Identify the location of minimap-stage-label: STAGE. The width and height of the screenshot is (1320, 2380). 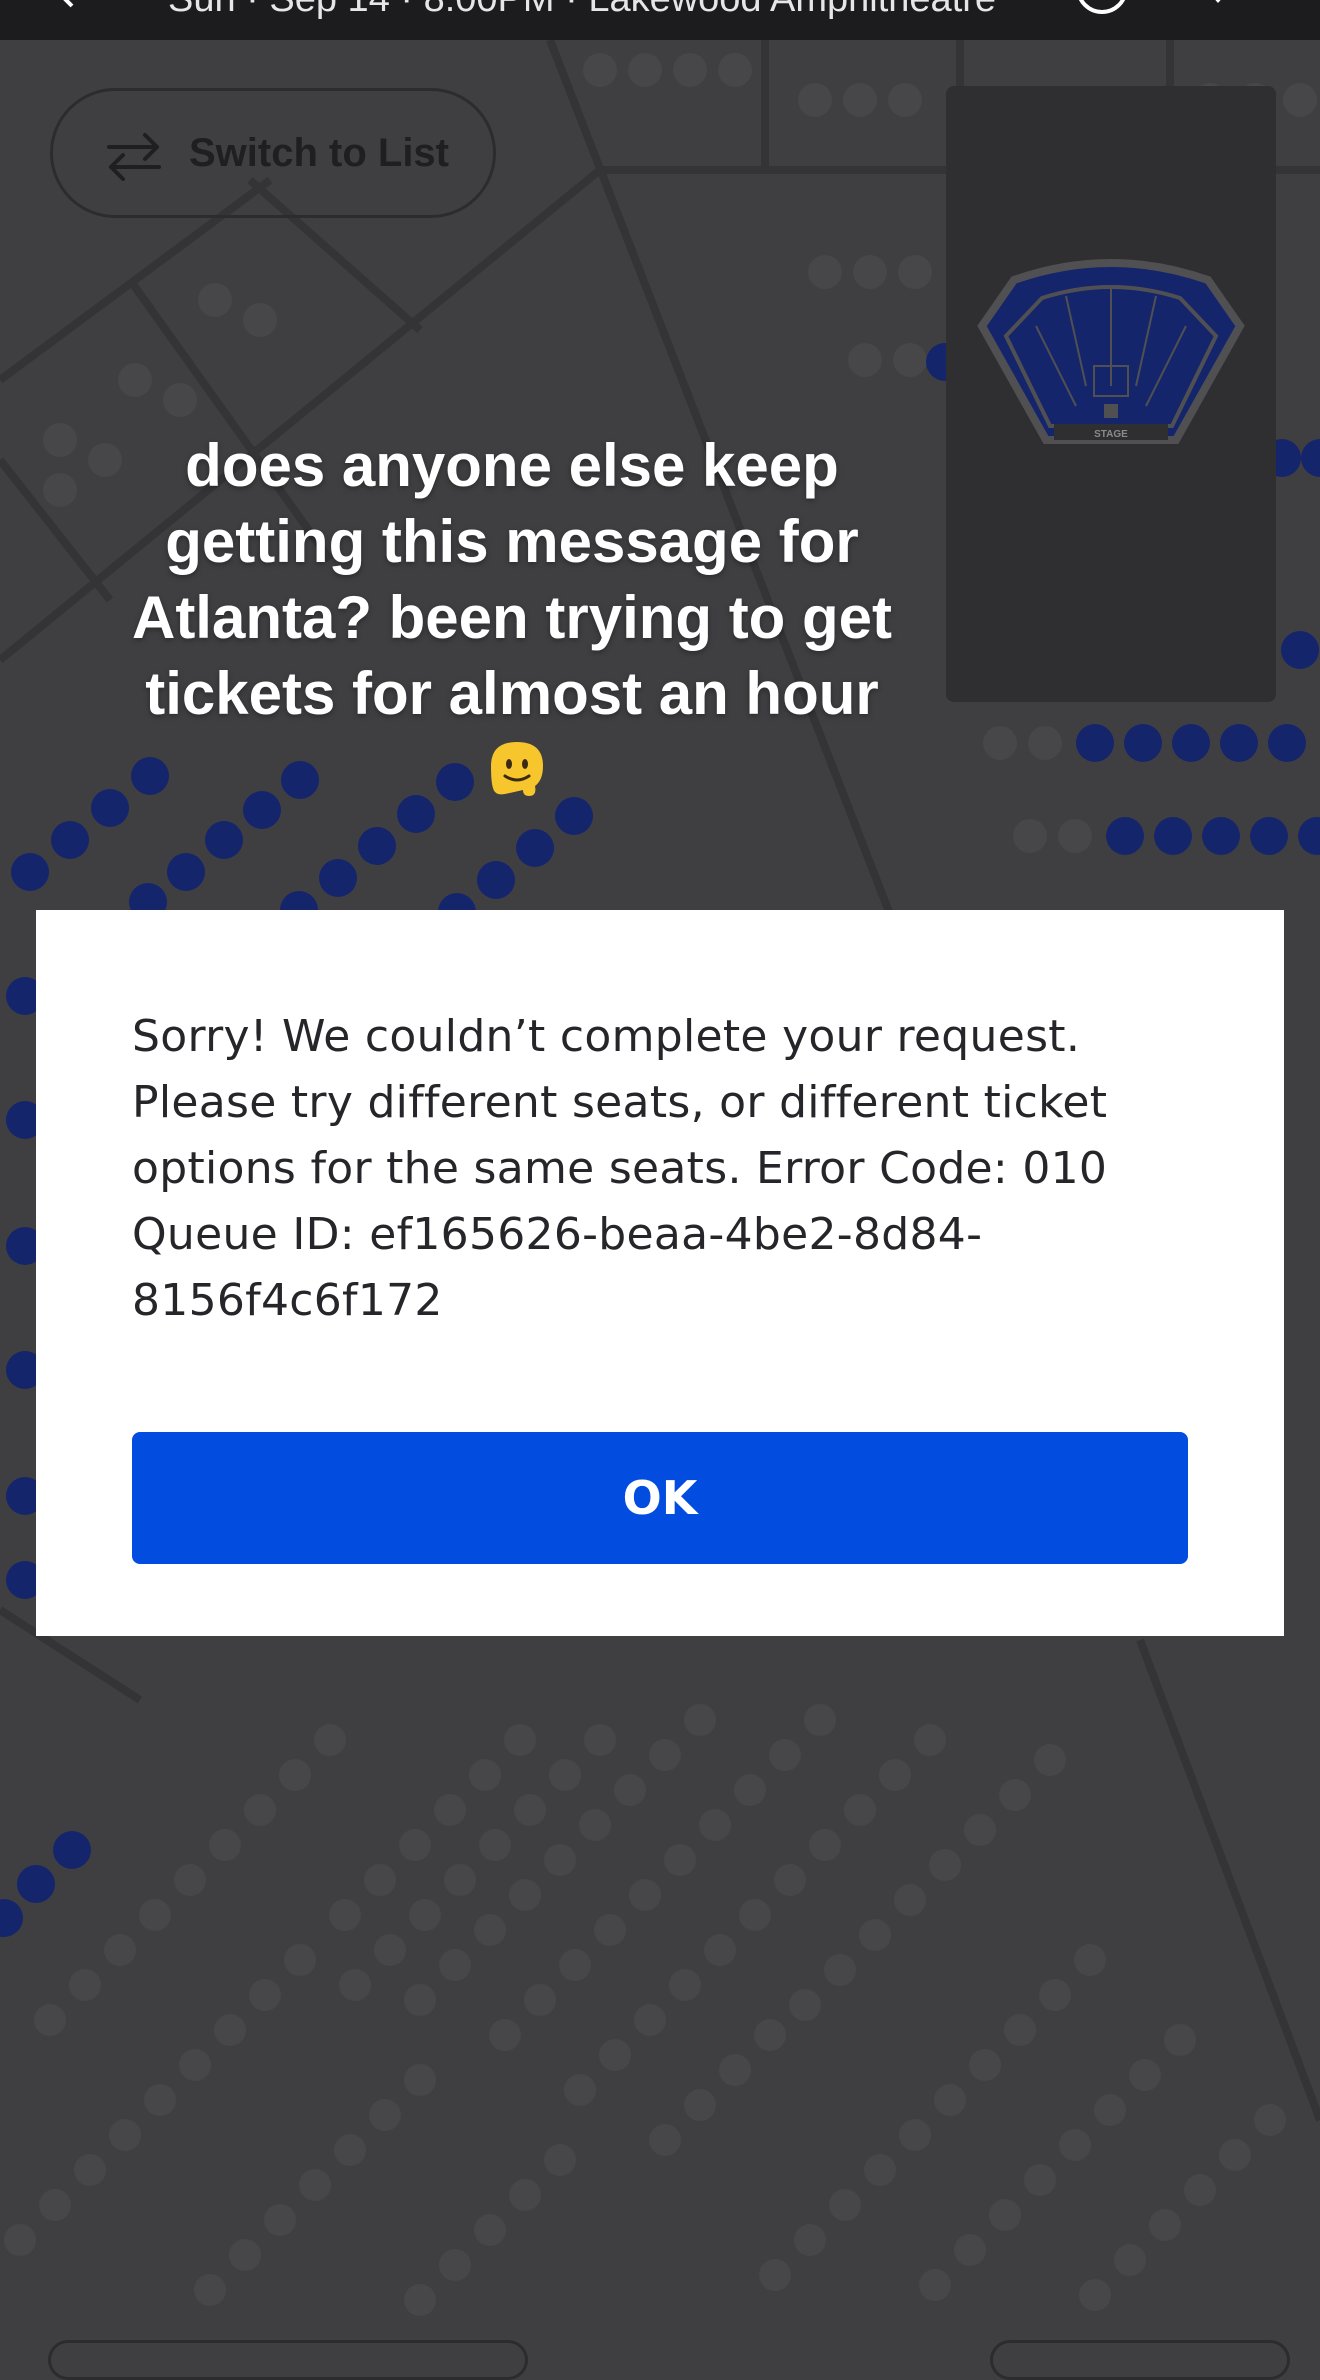
(1111, 434).